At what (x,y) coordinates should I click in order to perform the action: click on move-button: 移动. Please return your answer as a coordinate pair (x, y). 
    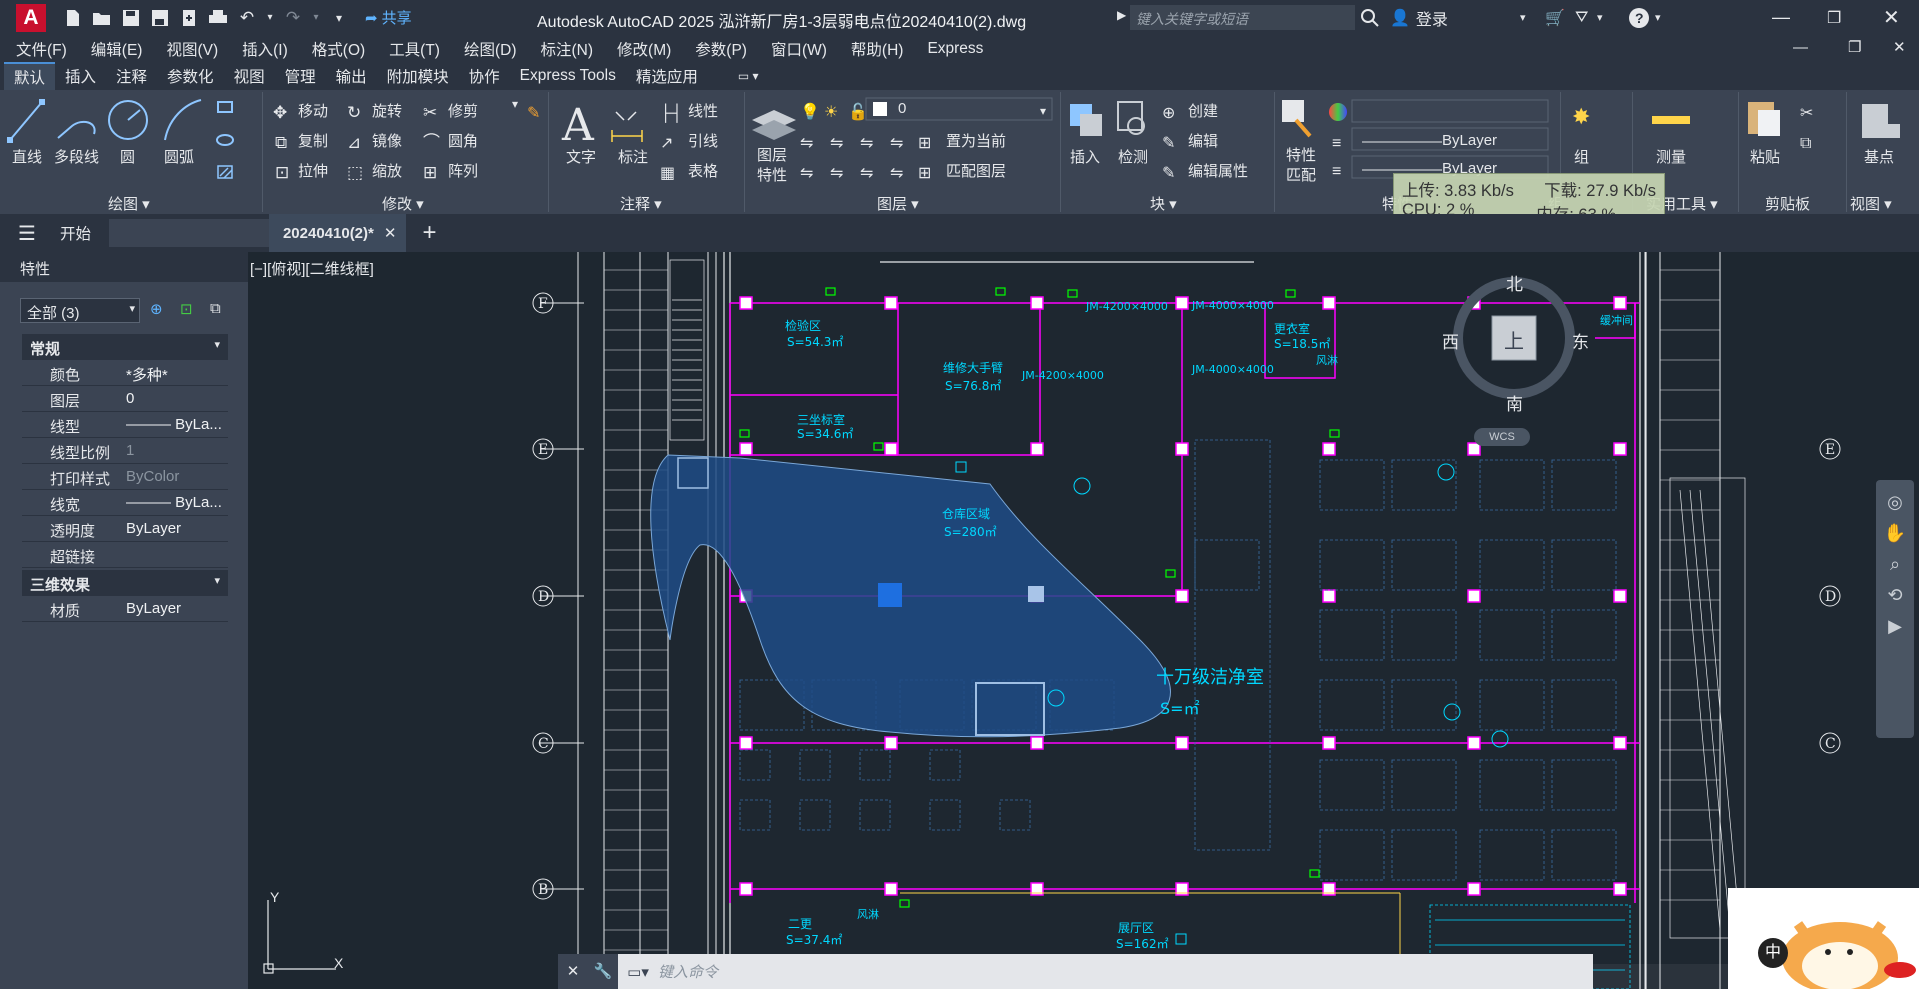
    Looking at the image, I should click on (313, 110).